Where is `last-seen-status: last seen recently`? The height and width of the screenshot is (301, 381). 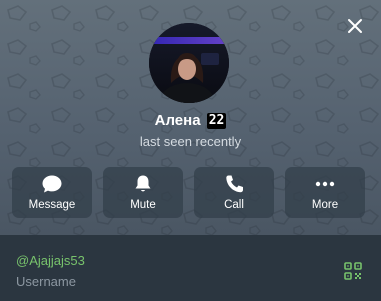 last-seen-status: last seen recently is located at coordinates (190, 141).